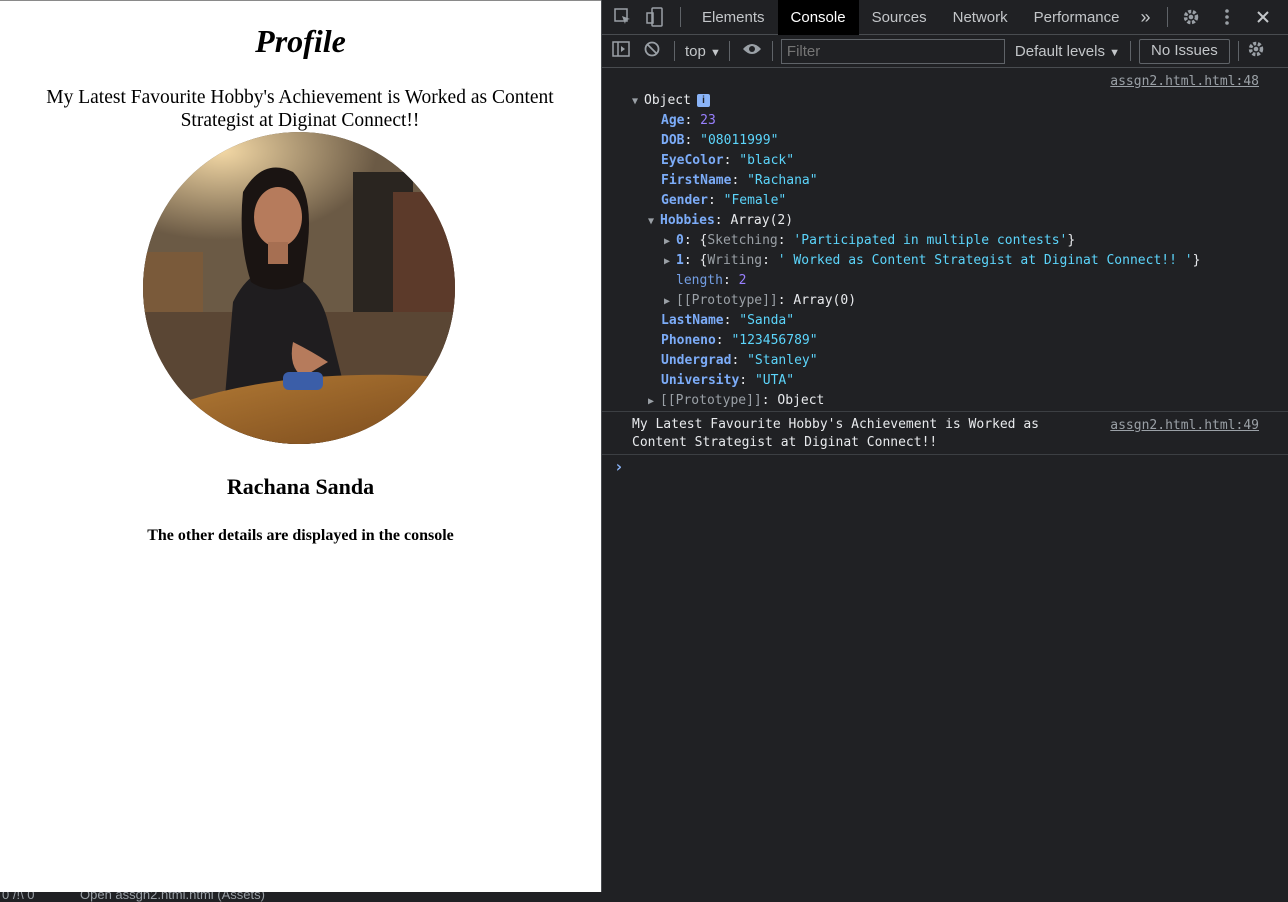 This screenshot has height=902, width=1288. What do you see at coordinates (300, 41) in the screenshot?
I see `page-title: Profile` at bounding box center [300, 41].